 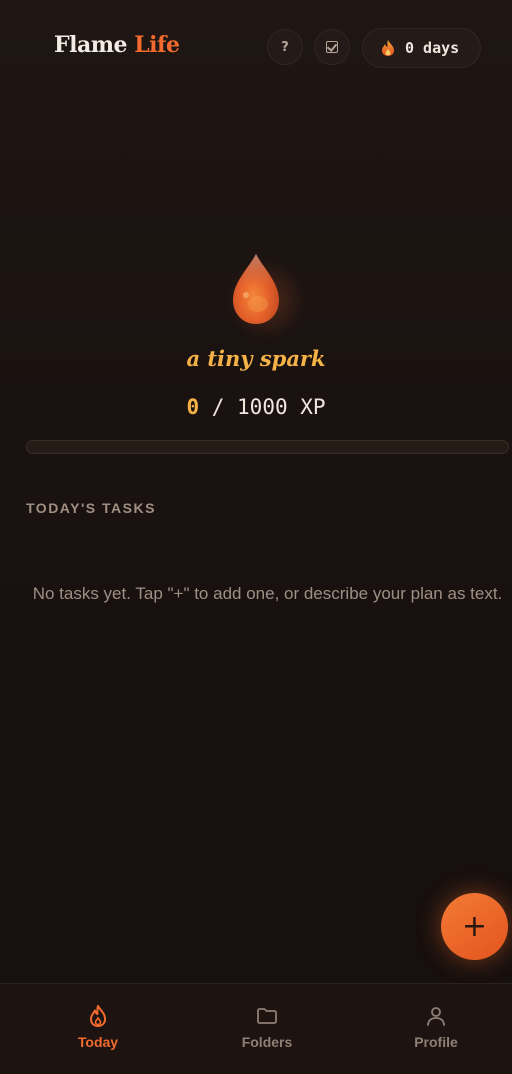 I want to click on app-logo: Flame Life, so click(x=117, y=45).